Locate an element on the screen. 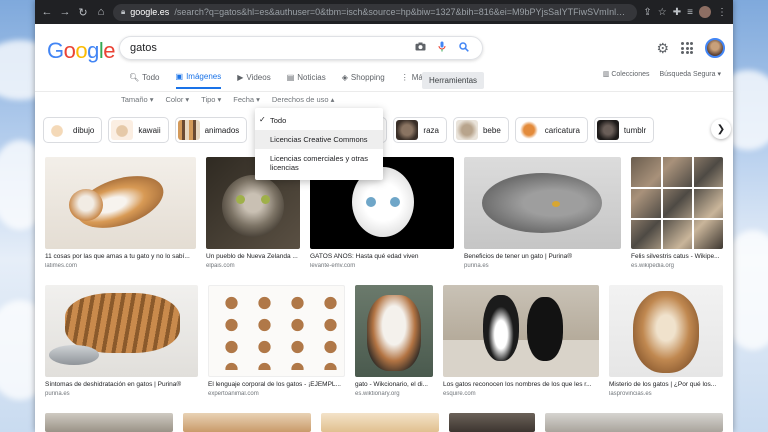 This screenshot has height=432, width=768. chip-label: animados is located at coordinates (222, 130).